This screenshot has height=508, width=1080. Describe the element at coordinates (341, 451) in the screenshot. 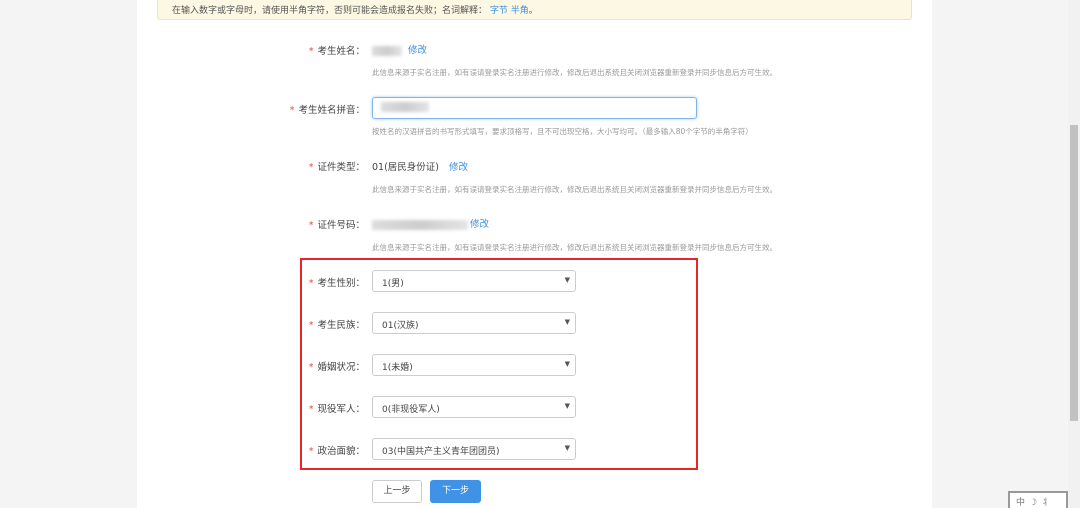

I see `label-text: 政治面貌：` at that location.